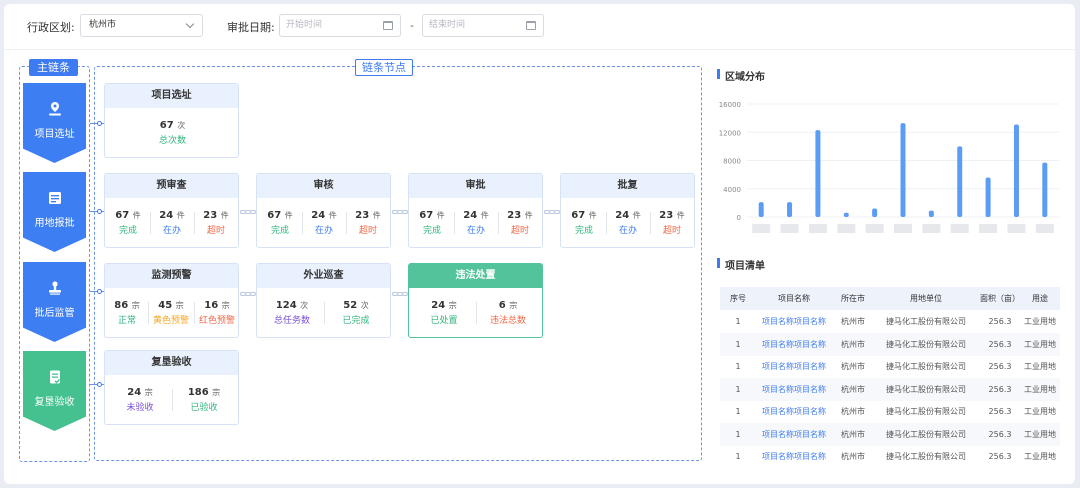  I want to click on checklist-icon, so click(55, 377).